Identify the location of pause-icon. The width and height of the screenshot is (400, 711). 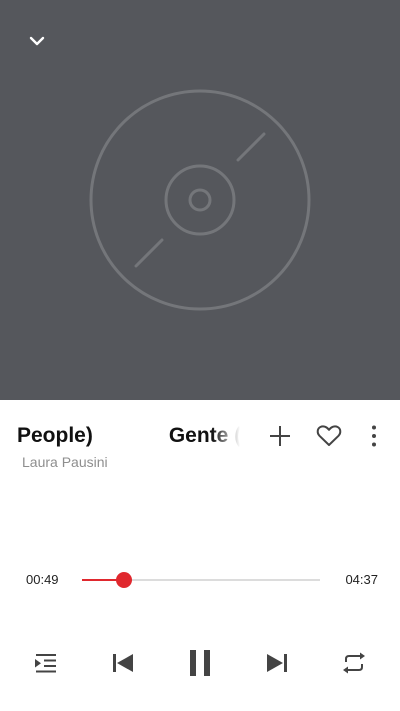
(200, 663).